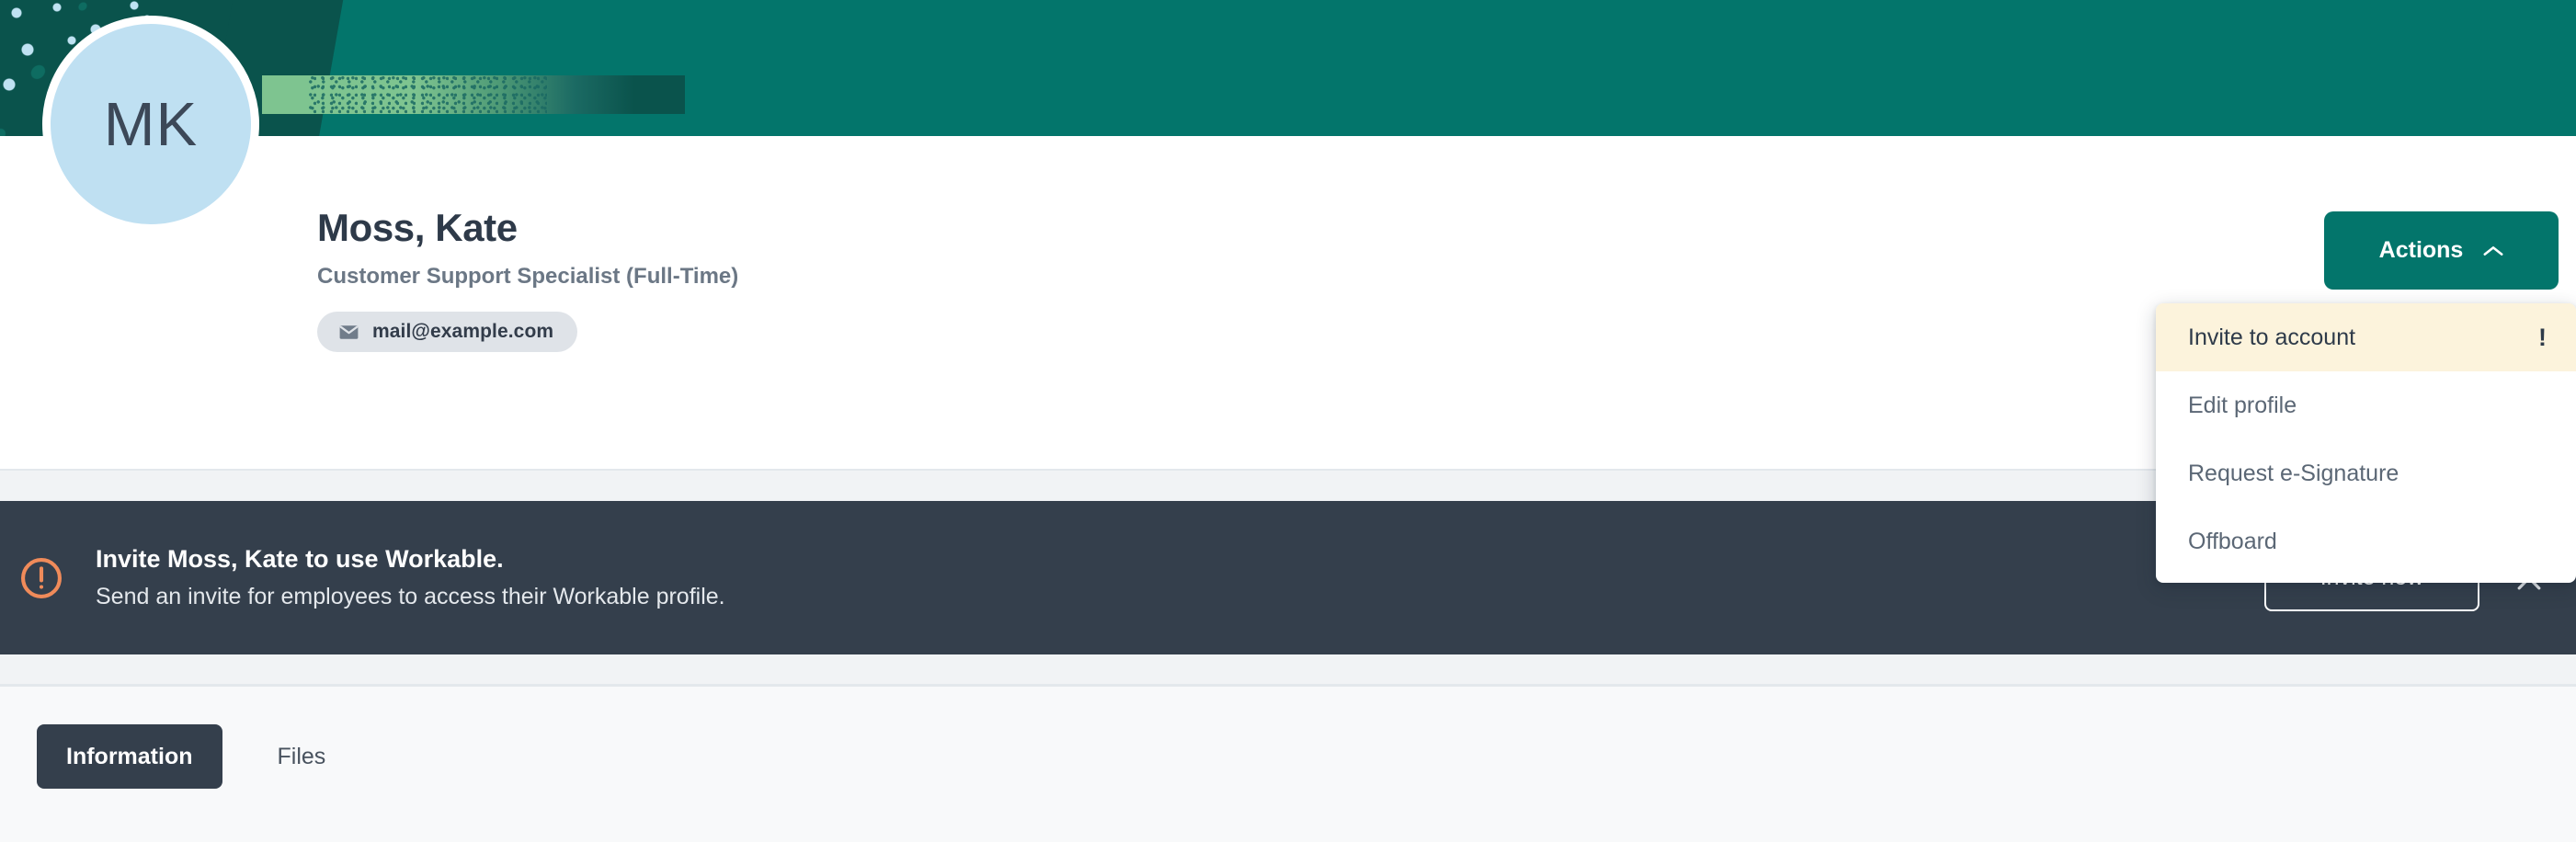  Describe the element at coordinates (41, 578) in the screenshot. I see `alert-circle-icon` at that location.